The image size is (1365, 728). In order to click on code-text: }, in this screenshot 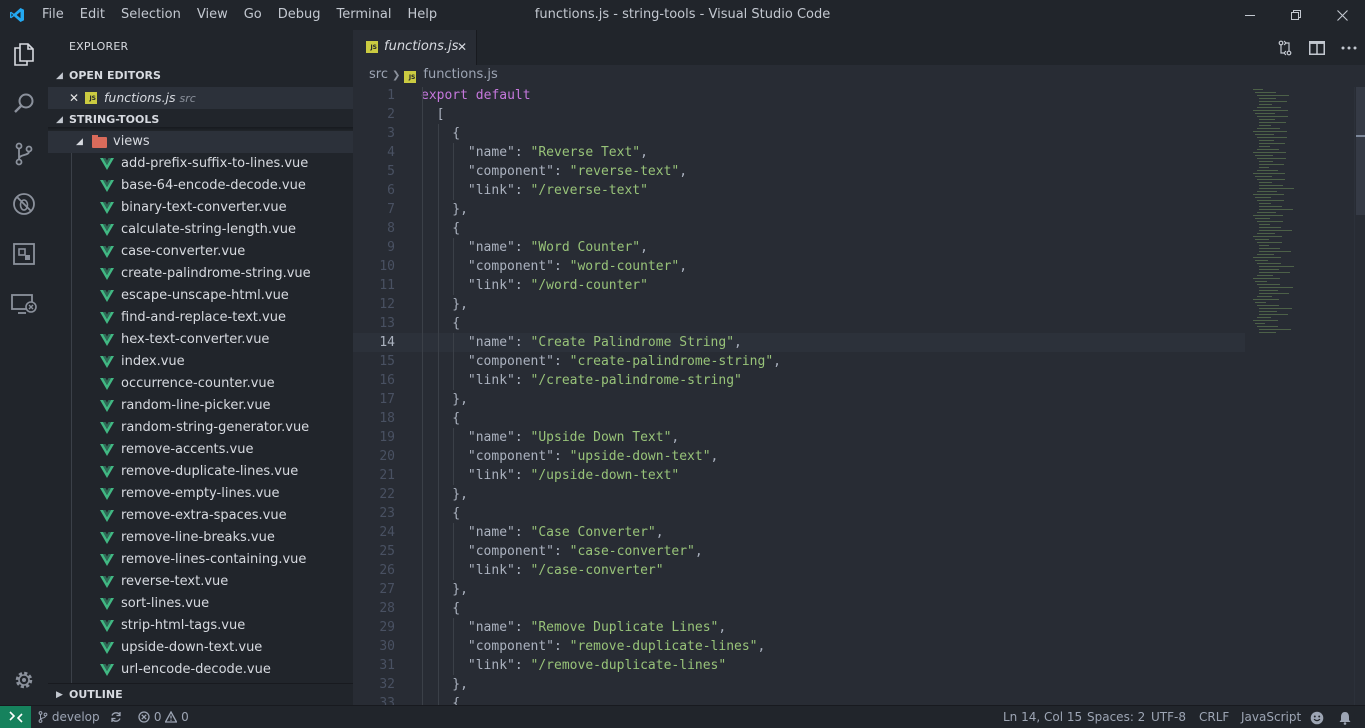, I will do `click(460, 589)`.